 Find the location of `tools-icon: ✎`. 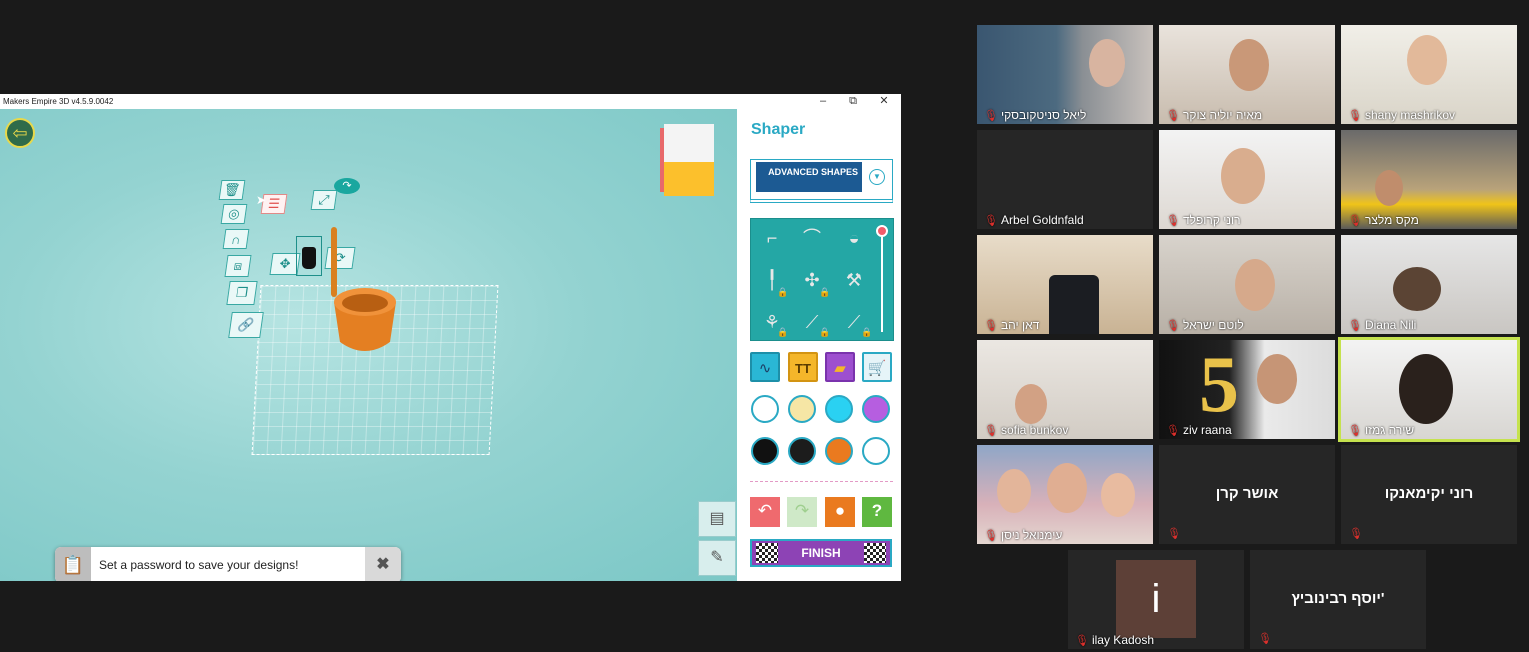

tools-icon: ✎ is located at coordinates (717, 558).